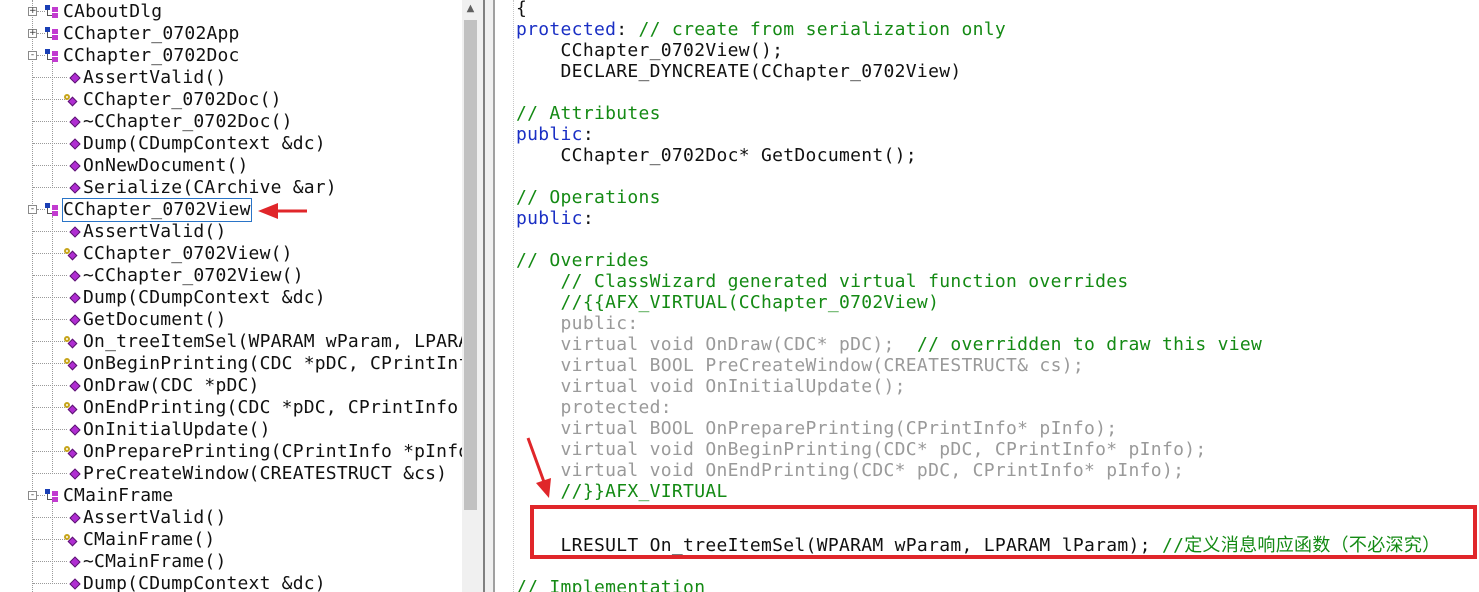 This screenshot has width=1479, height=592. I want to click on red-arrow-annotations, so click(404, 350).